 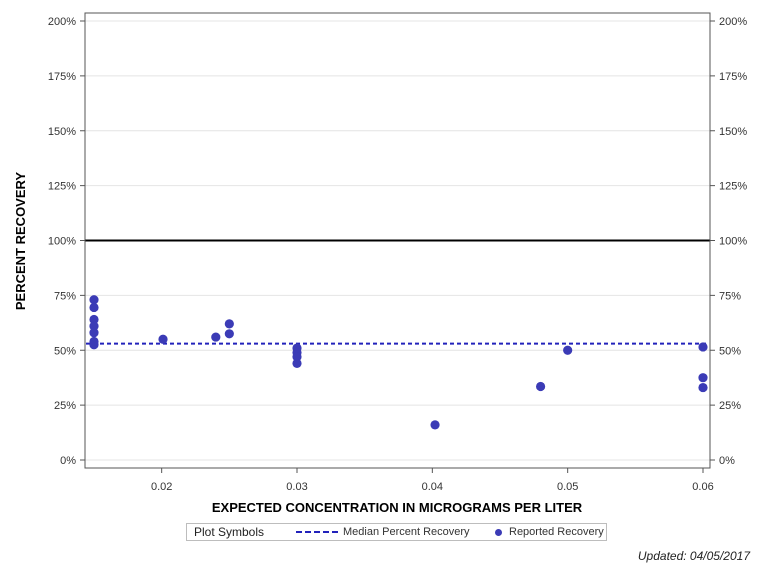 I want to click on legend-item-reported: Reported Recovery, so click(x=548, y=532).